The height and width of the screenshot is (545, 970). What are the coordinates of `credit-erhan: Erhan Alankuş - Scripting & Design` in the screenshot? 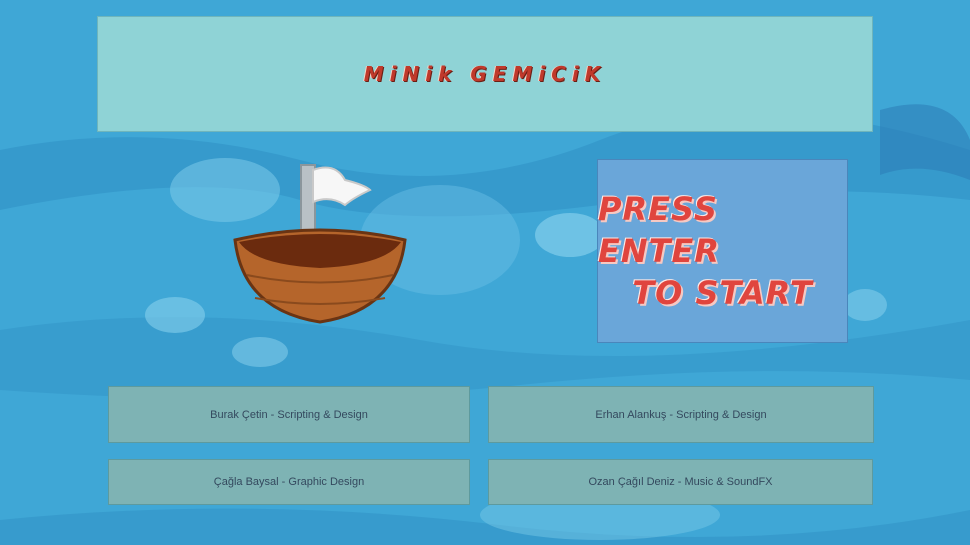 It's located at (681, 414).